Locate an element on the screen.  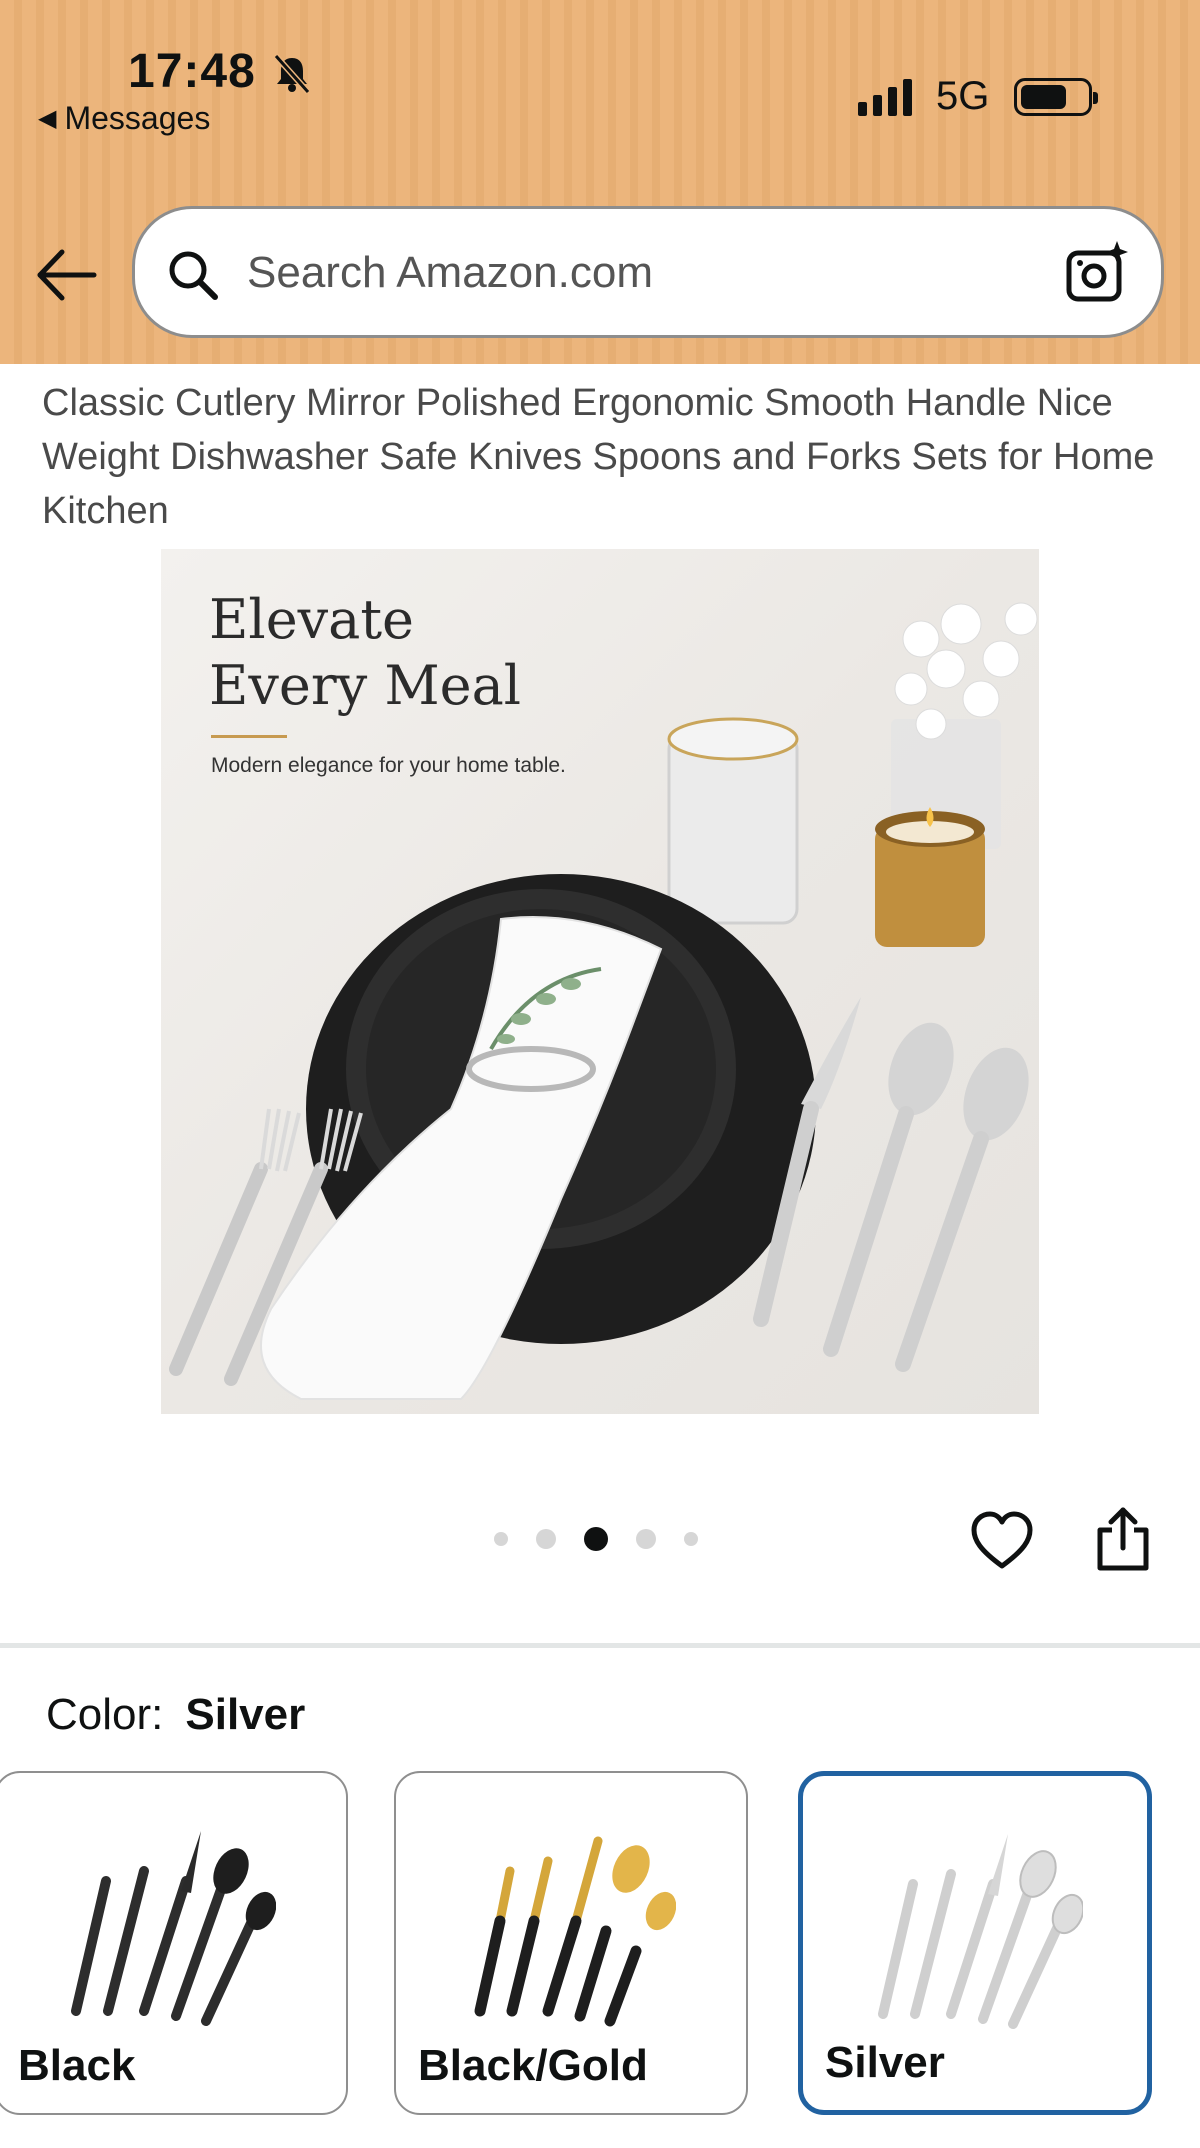
hero-tagline: Modern elegance for your home table. is located at coordinates (388, 765).